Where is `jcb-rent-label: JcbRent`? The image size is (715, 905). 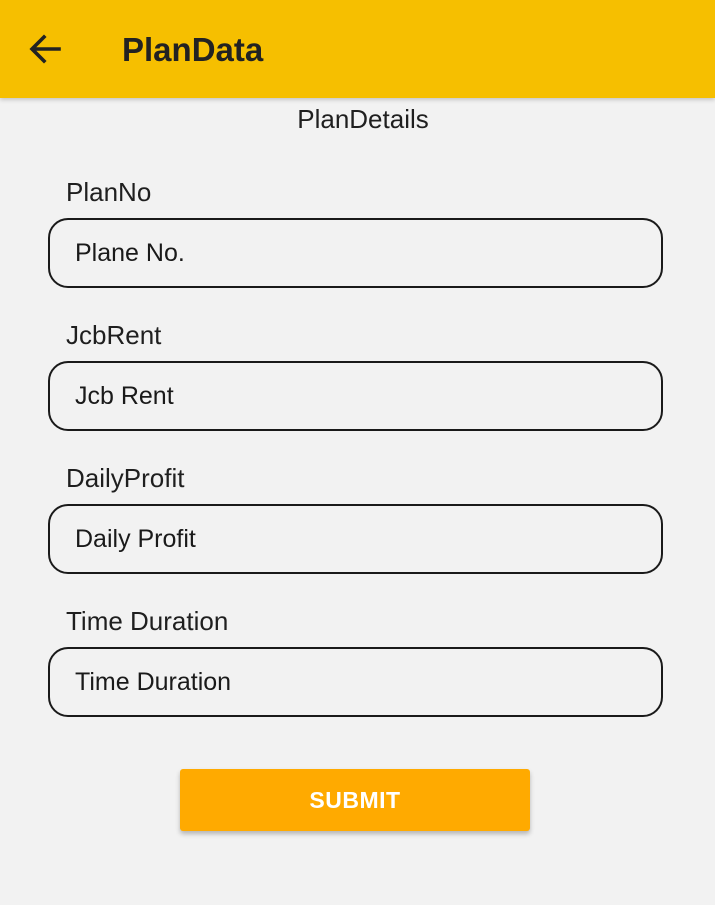 jcb-rent-label: JcbRent is located at coordinates (114, 335).